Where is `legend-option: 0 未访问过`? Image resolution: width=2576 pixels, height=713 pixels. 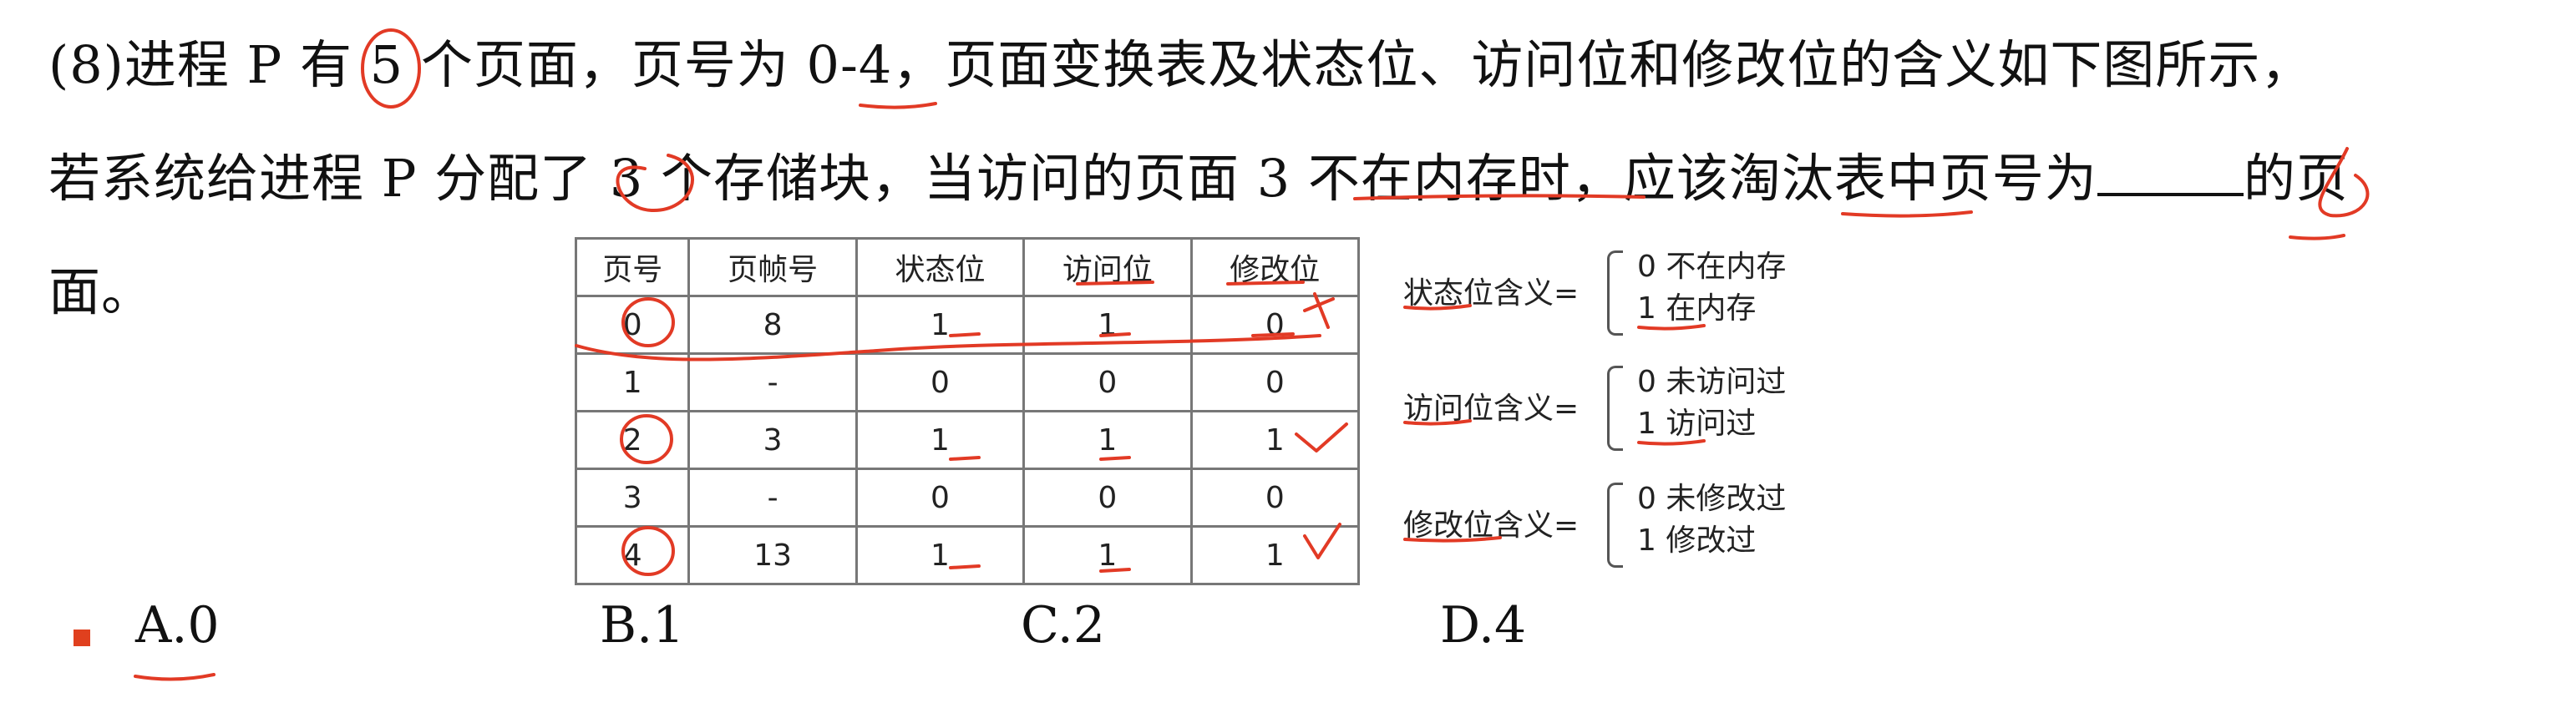 legend-option: 0 未访问过 is located at coordinates (1712, 382).